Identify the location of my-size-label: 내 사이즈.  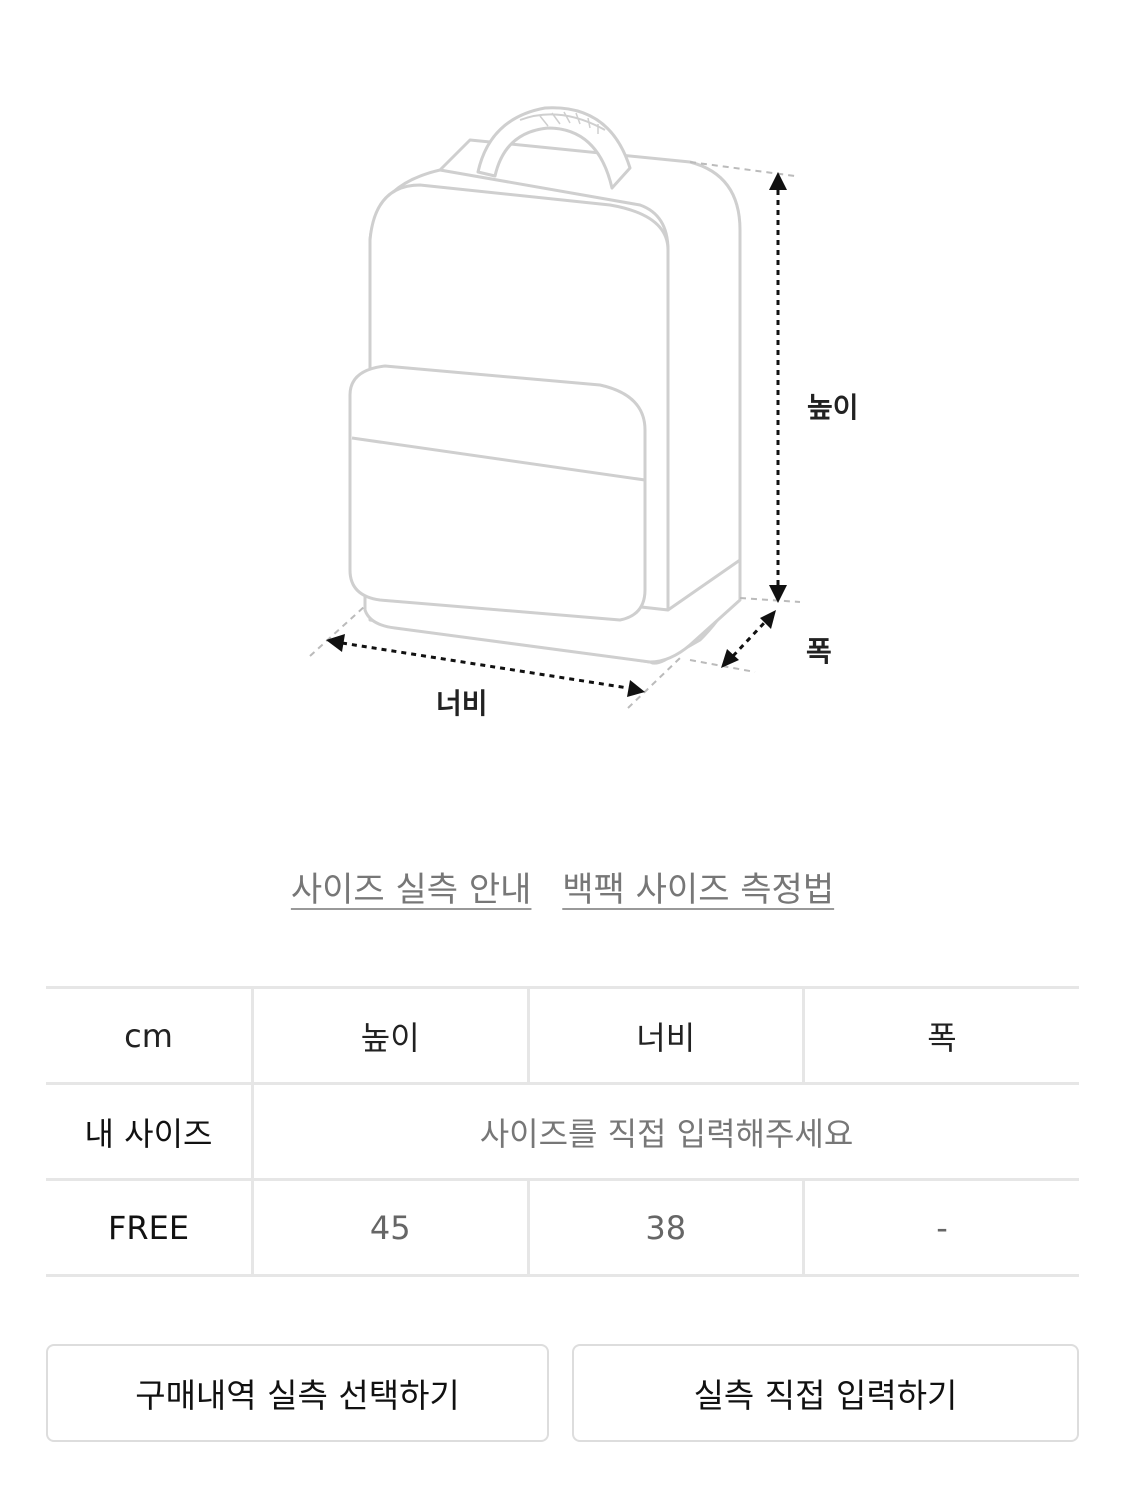
(149, 1131).